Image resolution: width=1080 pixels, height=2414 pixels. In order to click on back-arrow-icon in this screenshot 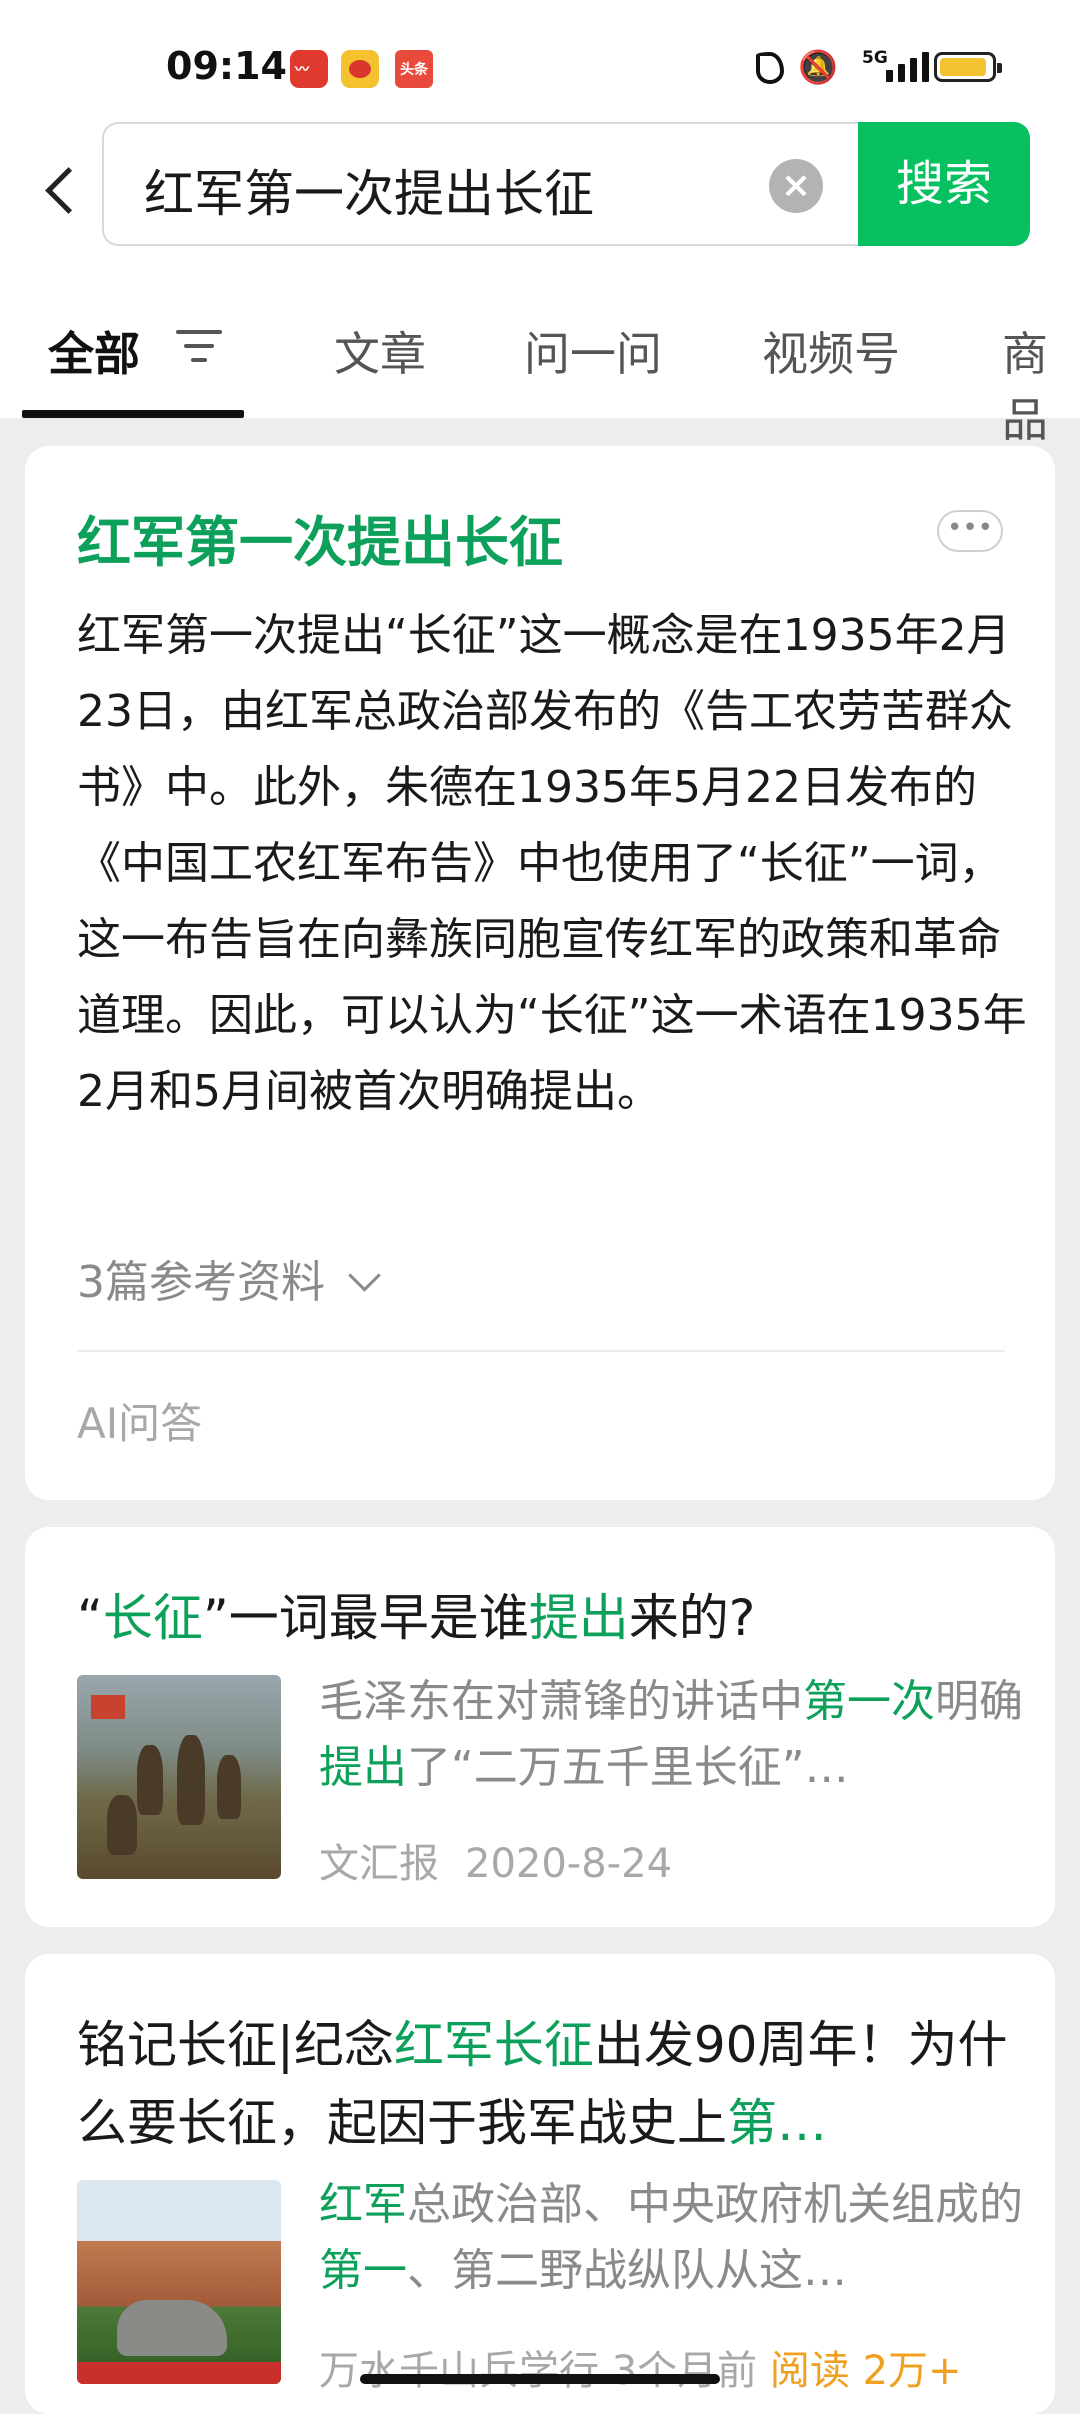, I will do `click(65, 188)`.